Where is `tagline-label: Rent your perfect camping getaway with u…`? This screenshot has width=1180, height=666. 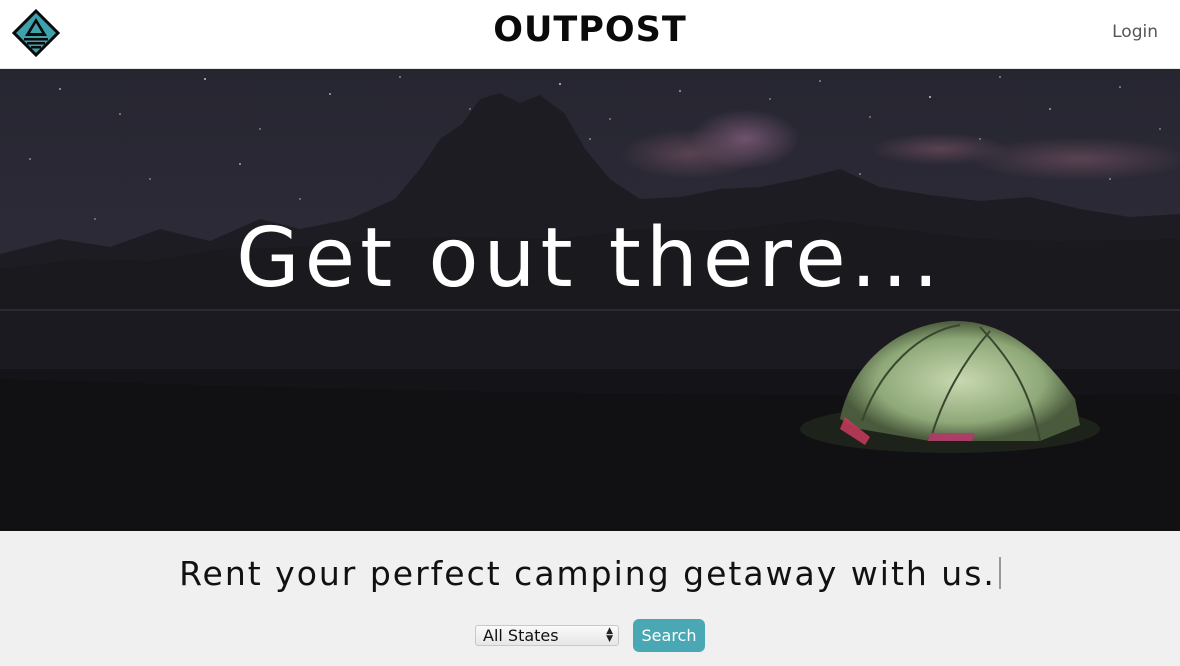 tagline-label: Rent your perfect camping getaway with u… is located at coordinates (587, 573).